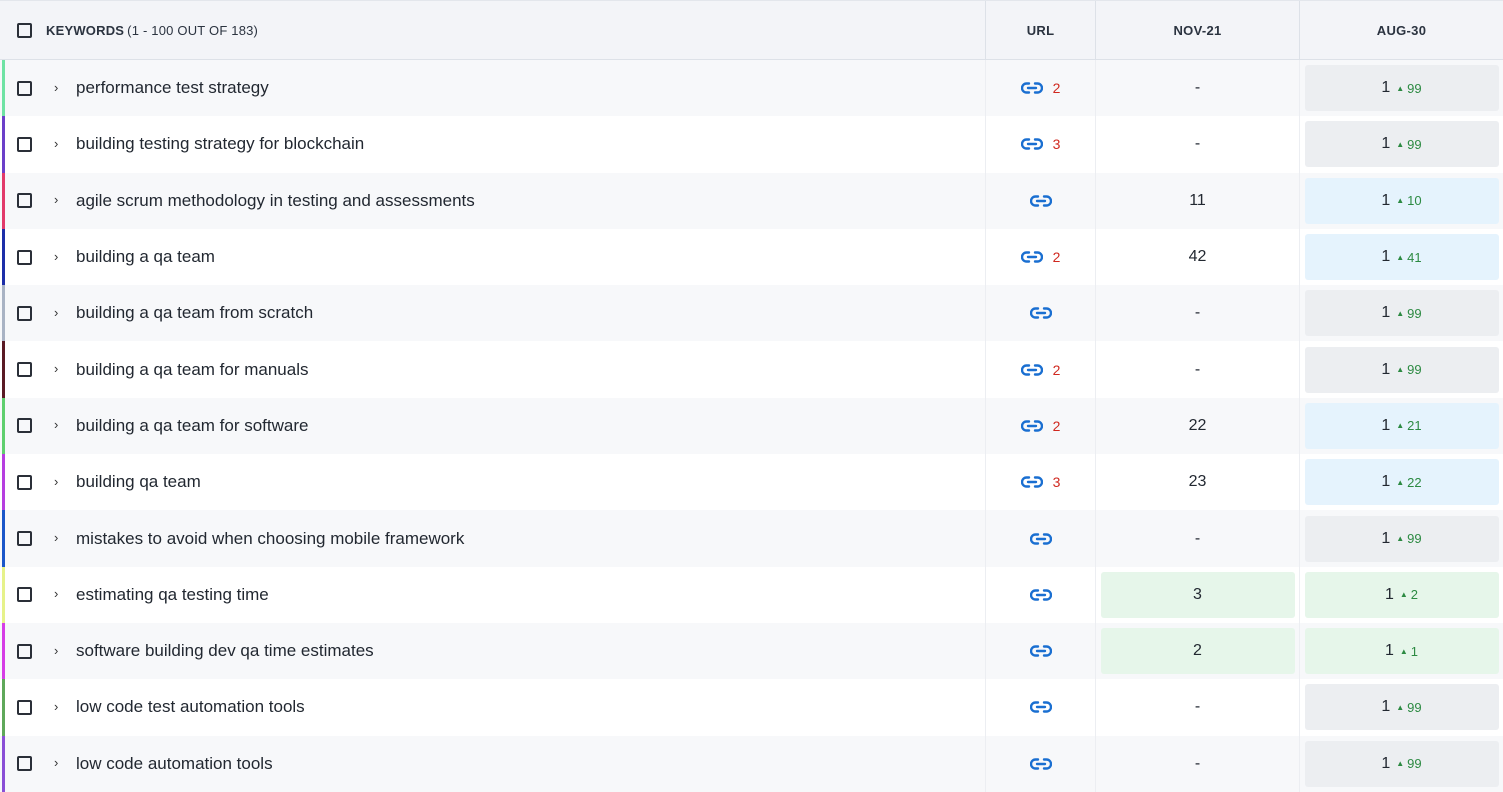 The image size is (1503, 792). I want to click on aug-cell: 1 ▲ 41, so click(1401, 257).